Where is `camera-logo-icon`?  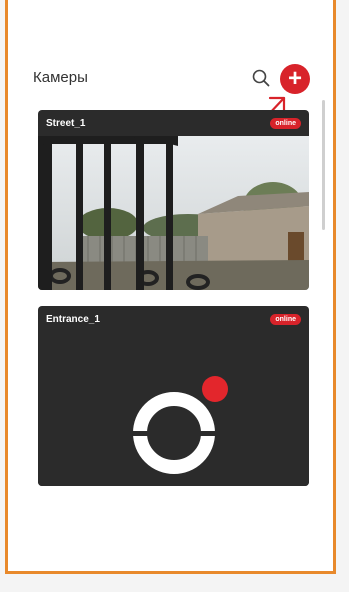 camera-logo-icon is located at coordinates (179, 425).